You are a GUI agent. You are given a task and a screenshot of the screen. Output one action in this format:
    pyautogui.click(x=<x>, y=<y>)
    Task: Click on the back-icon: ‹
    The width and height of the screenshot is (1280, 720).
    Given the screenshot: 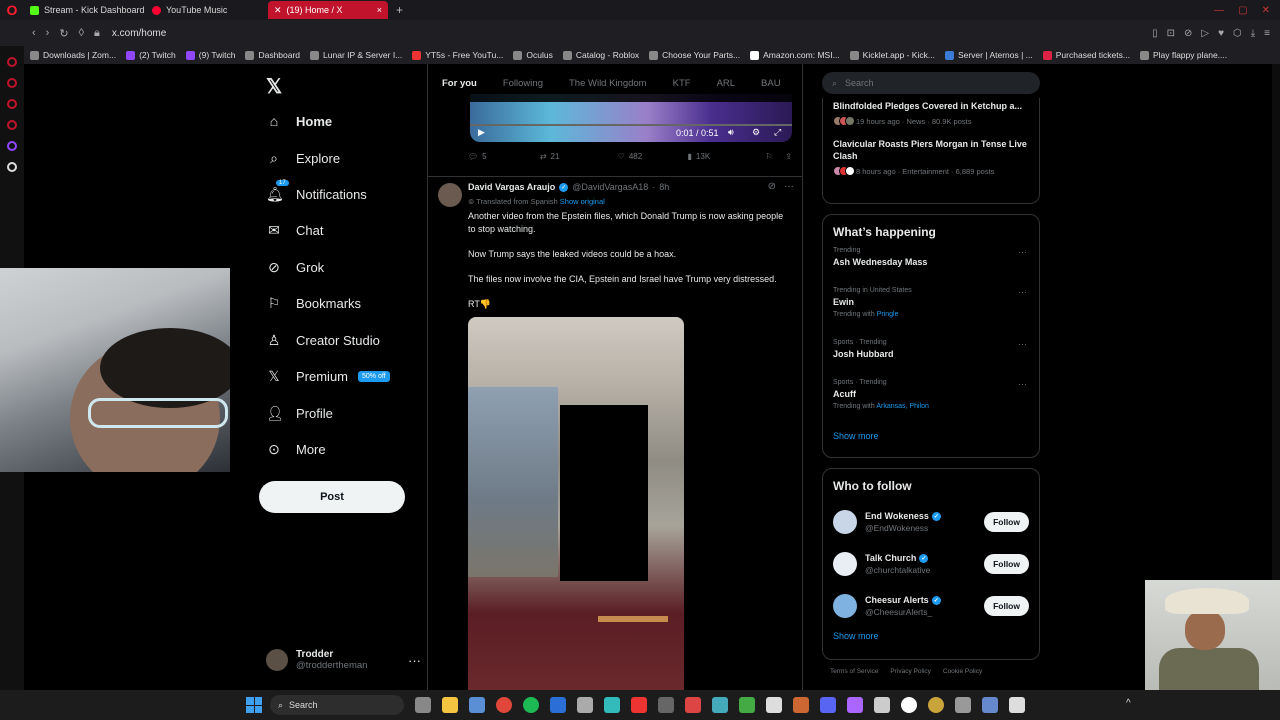 What is the action you would take?
    pyautogui.click(x=34, y=33)
    